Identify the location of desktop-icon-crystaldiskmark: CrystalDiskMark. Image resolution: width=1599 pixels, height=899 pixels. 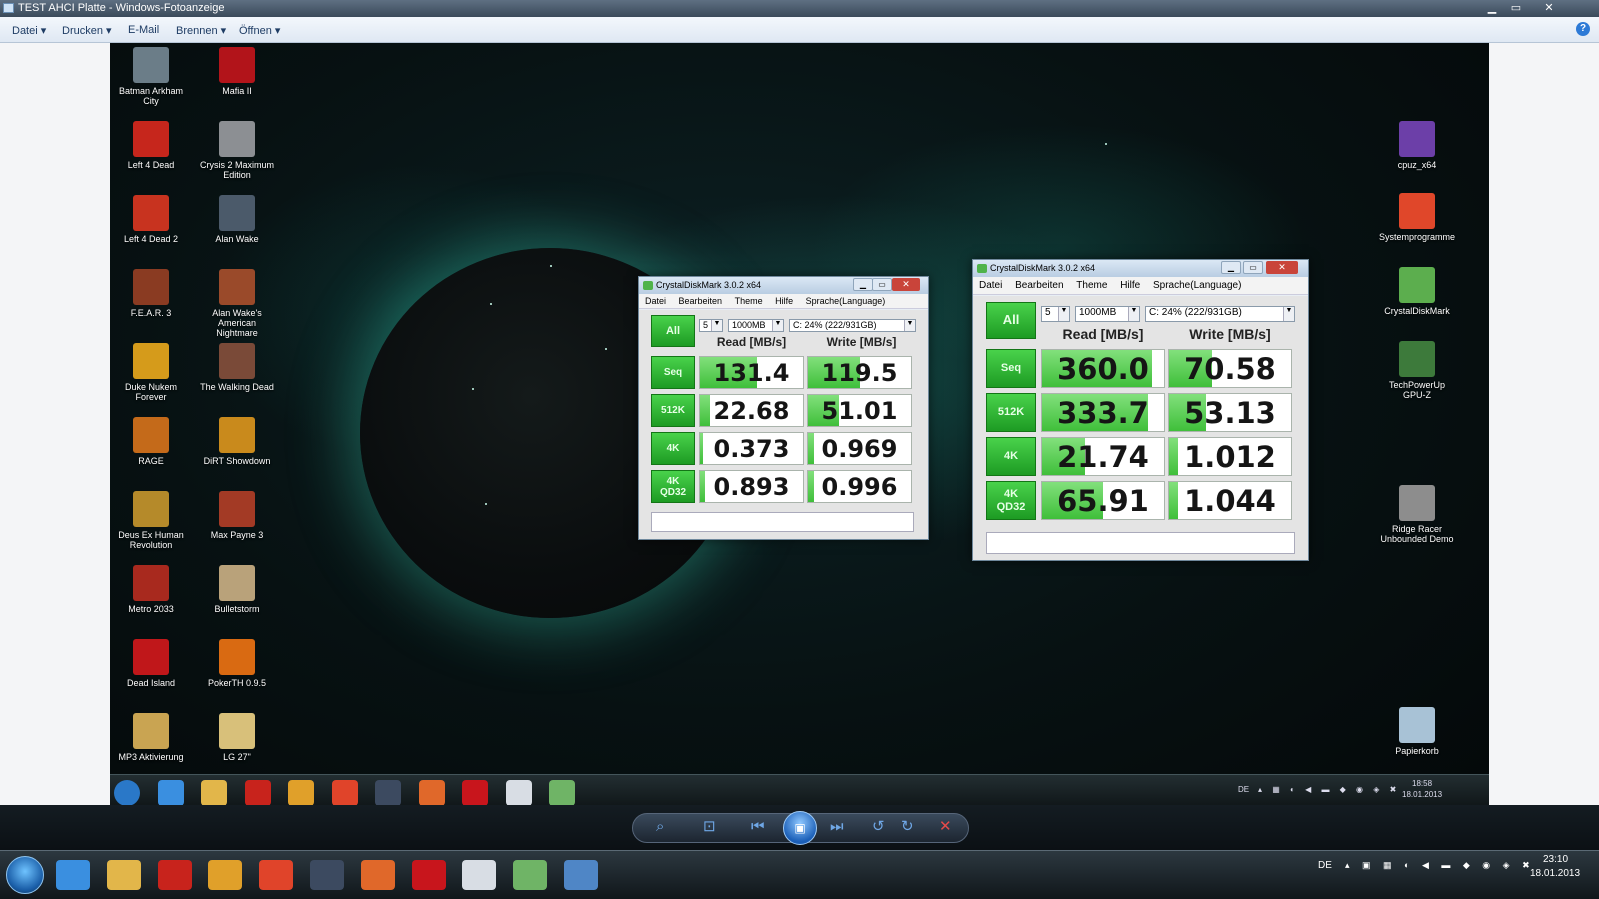
(1417, 291).